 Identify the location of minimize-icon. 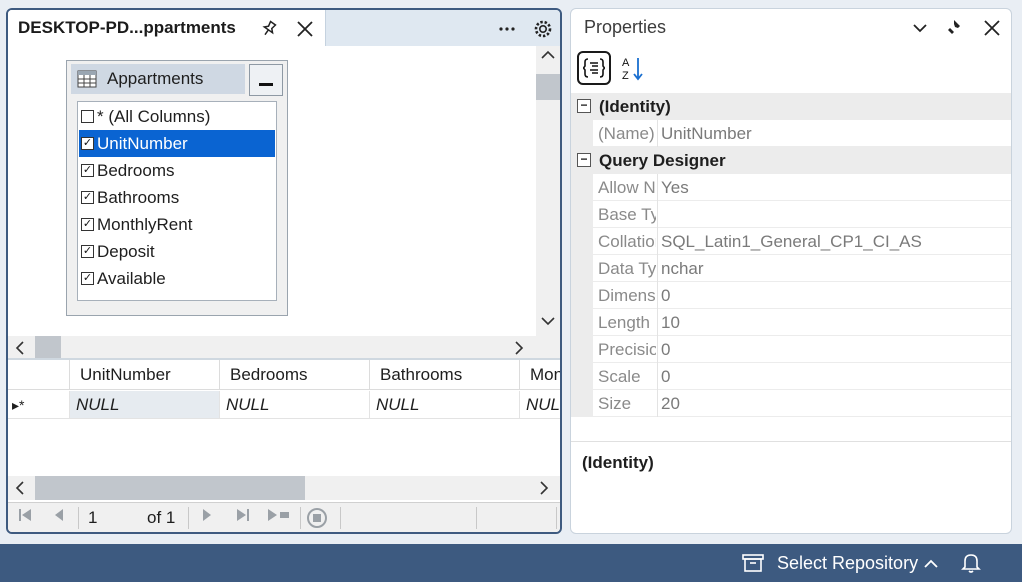
(266, 80).